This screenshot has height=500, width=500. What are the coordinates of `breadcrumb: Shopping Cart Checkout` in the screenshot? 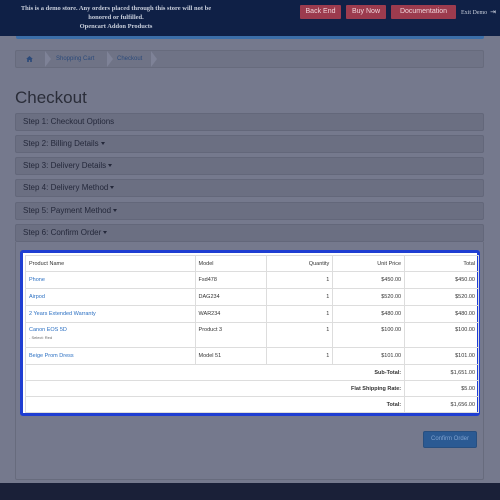 It's located at (249, 59).